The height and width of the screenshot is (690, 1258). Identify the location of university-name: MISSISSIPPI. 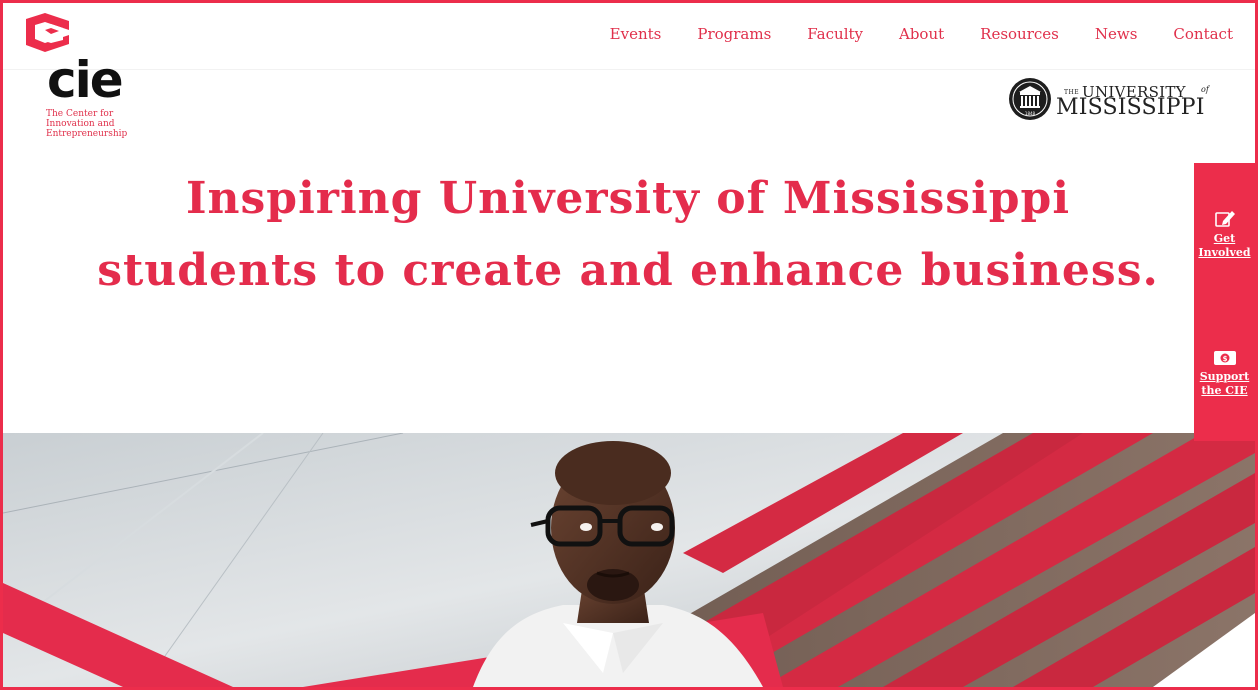
(1130, 107).